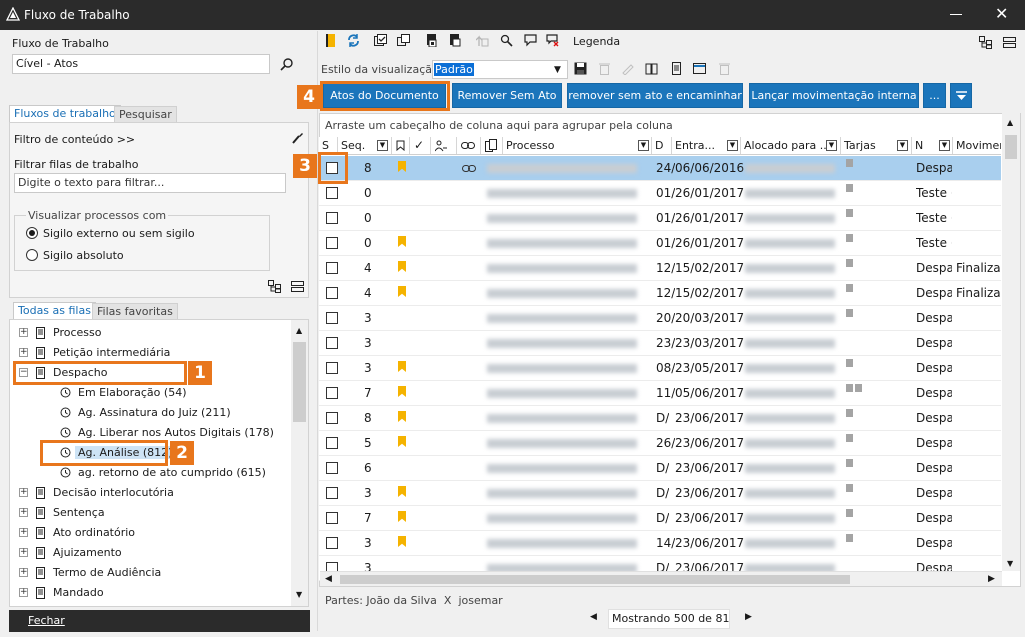  What do you see at coordinates (507, 95) in the screenshot?
I see `remover-sem-ato-button: Remover Sem Ato` at bounding box center [507, 95].